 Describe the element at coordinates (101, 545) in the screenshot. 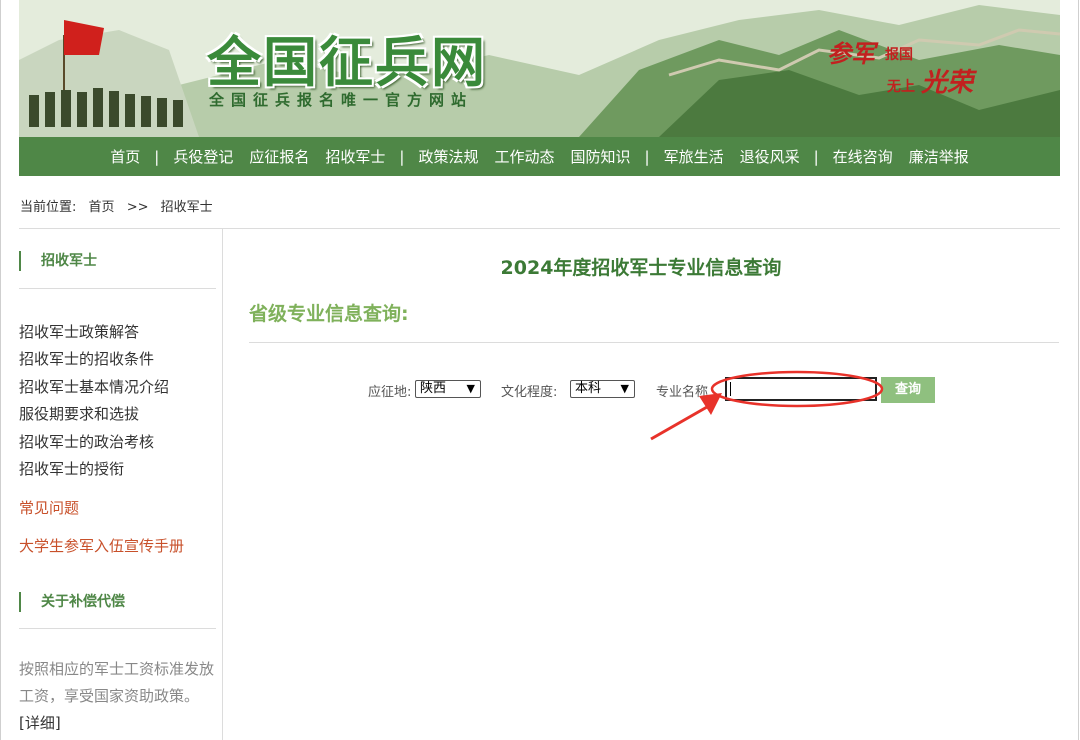

I see `sidebar-link-handbook: 大学生参军入伍宣传手册` at that location.